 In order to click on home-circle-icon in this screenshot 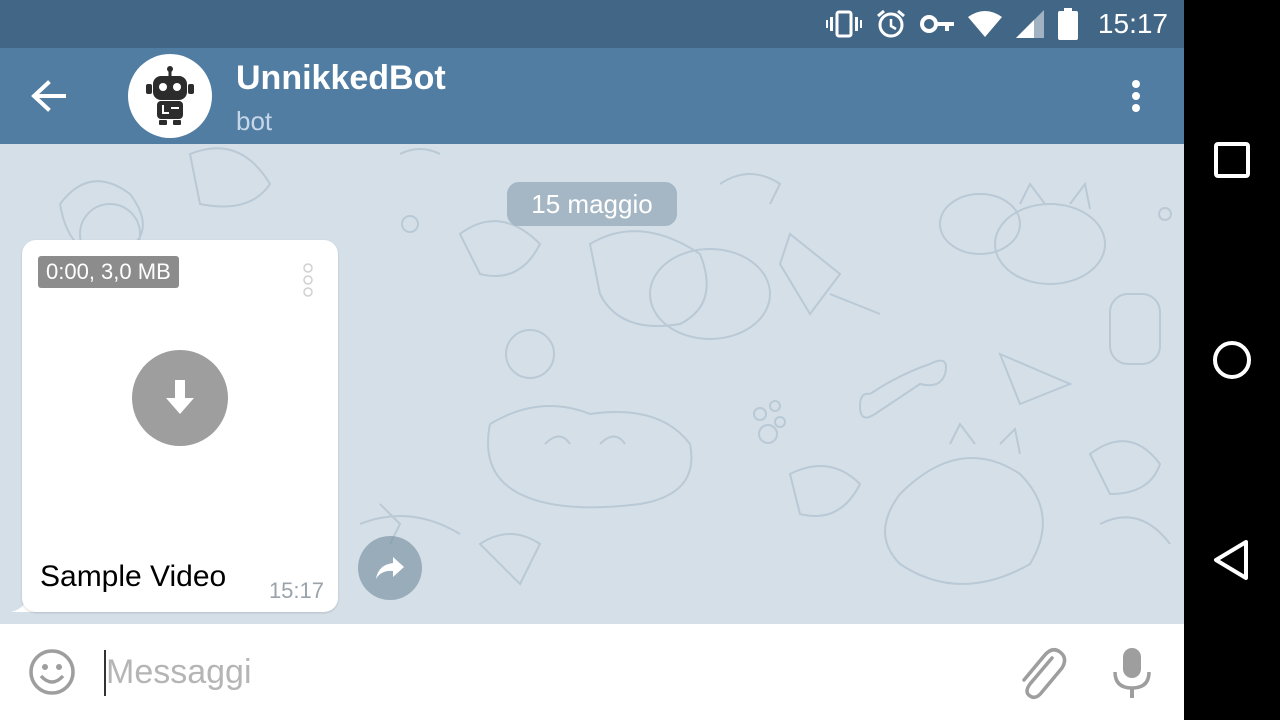, I will do `click(1232, 360)`.